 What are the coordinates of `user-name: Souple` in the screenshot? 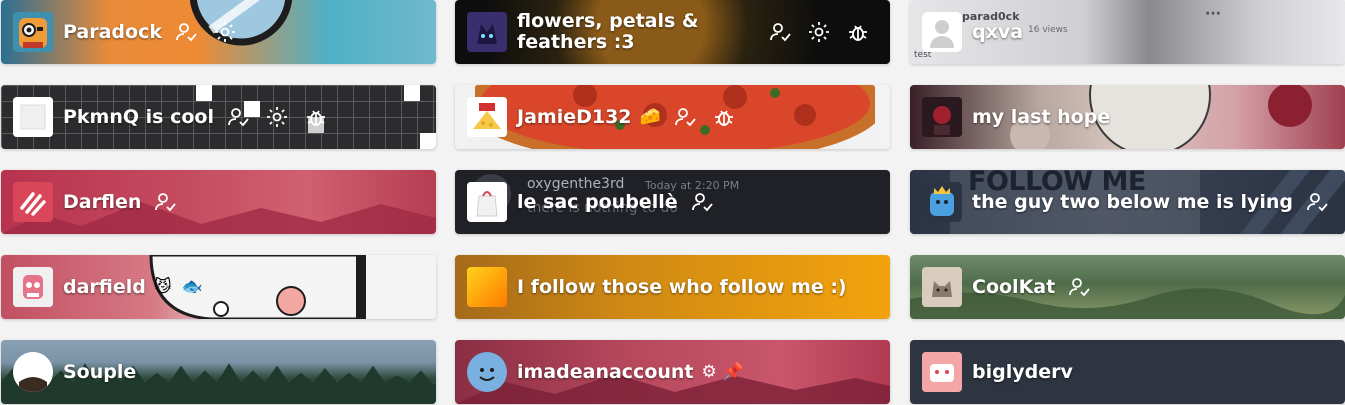 It's located at (99, 372).